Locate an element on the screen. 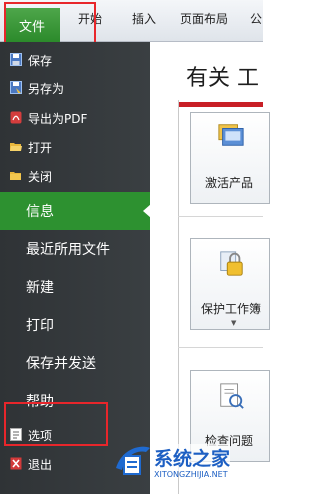 This screenshot has height=494, width=320. section-new-label: 新建 is located at coordinates (40, 288).